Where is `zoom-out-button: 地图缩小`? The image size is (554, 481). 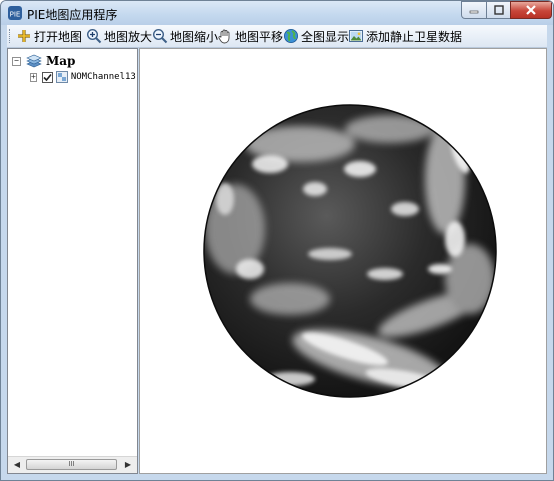 zoom-out-button: 地图缩小 is located at coordinates (185, 36).